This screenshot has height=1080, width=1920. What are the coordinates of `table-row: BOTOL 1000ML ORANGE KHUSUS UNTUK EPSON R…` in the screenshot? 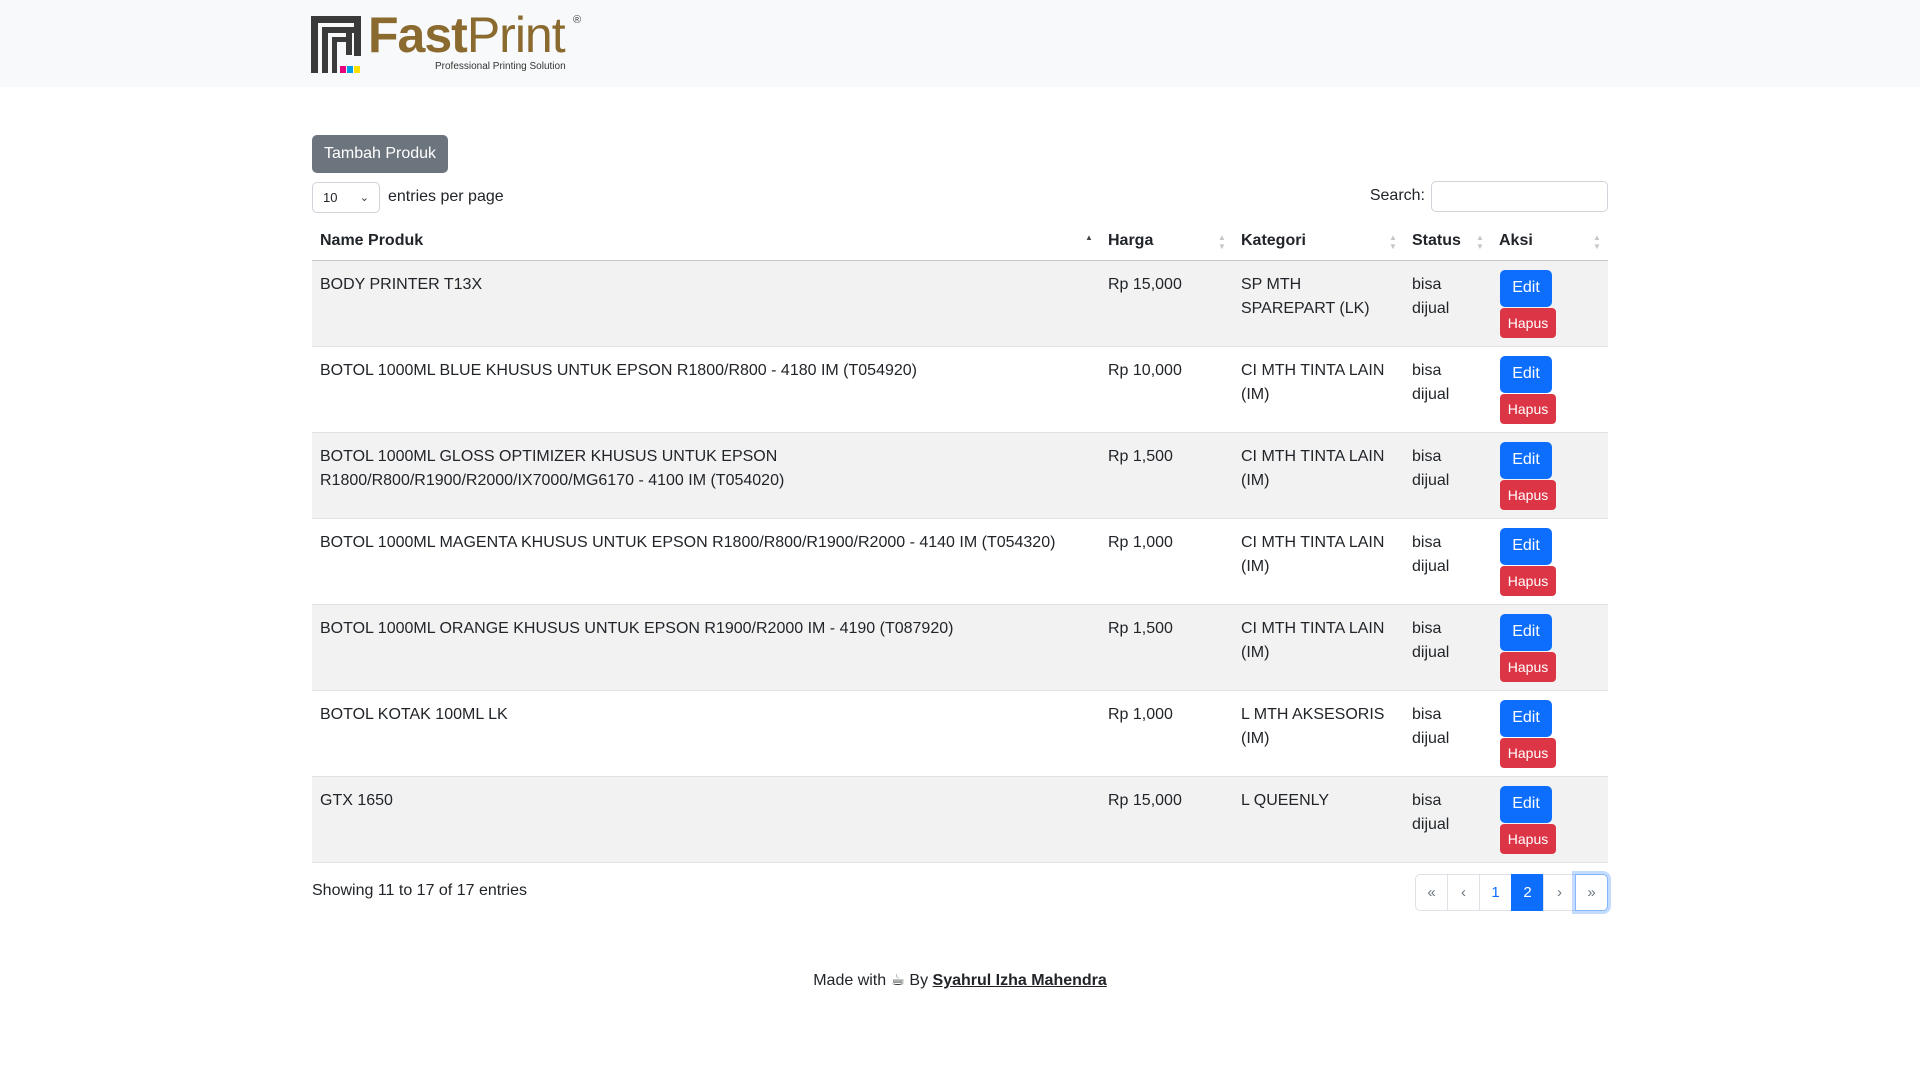 It's located at (960, 647).